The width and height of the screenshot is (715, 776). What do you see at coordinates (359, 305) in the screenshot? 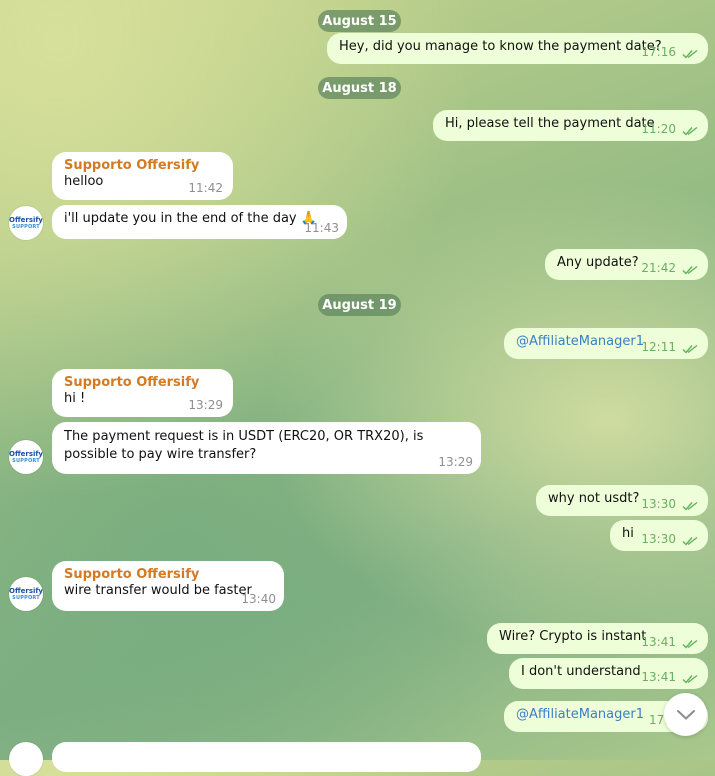
I see `date-separator: August 19` at bounding box center [359, 305].